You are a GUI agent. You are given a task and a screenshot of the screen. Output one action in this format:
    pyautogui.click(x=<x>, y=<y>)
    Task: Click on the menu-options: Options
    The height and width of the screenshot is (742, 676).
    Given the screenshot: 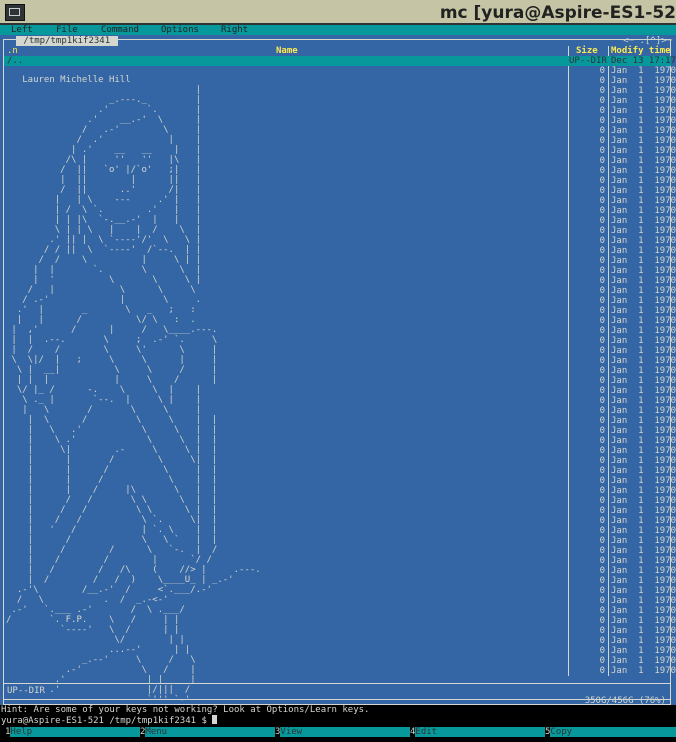 What is the action you would take?
    pyautogui.click(x=180, y=30)
    